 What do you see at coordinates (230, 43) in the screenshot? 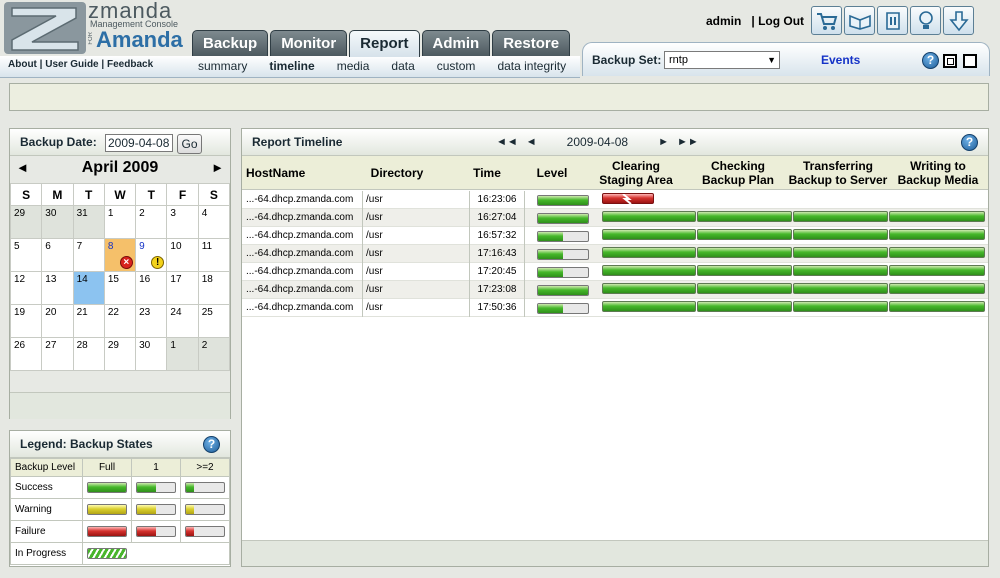
I see `tab-backup: Backup` at bounding box center [230, 43].